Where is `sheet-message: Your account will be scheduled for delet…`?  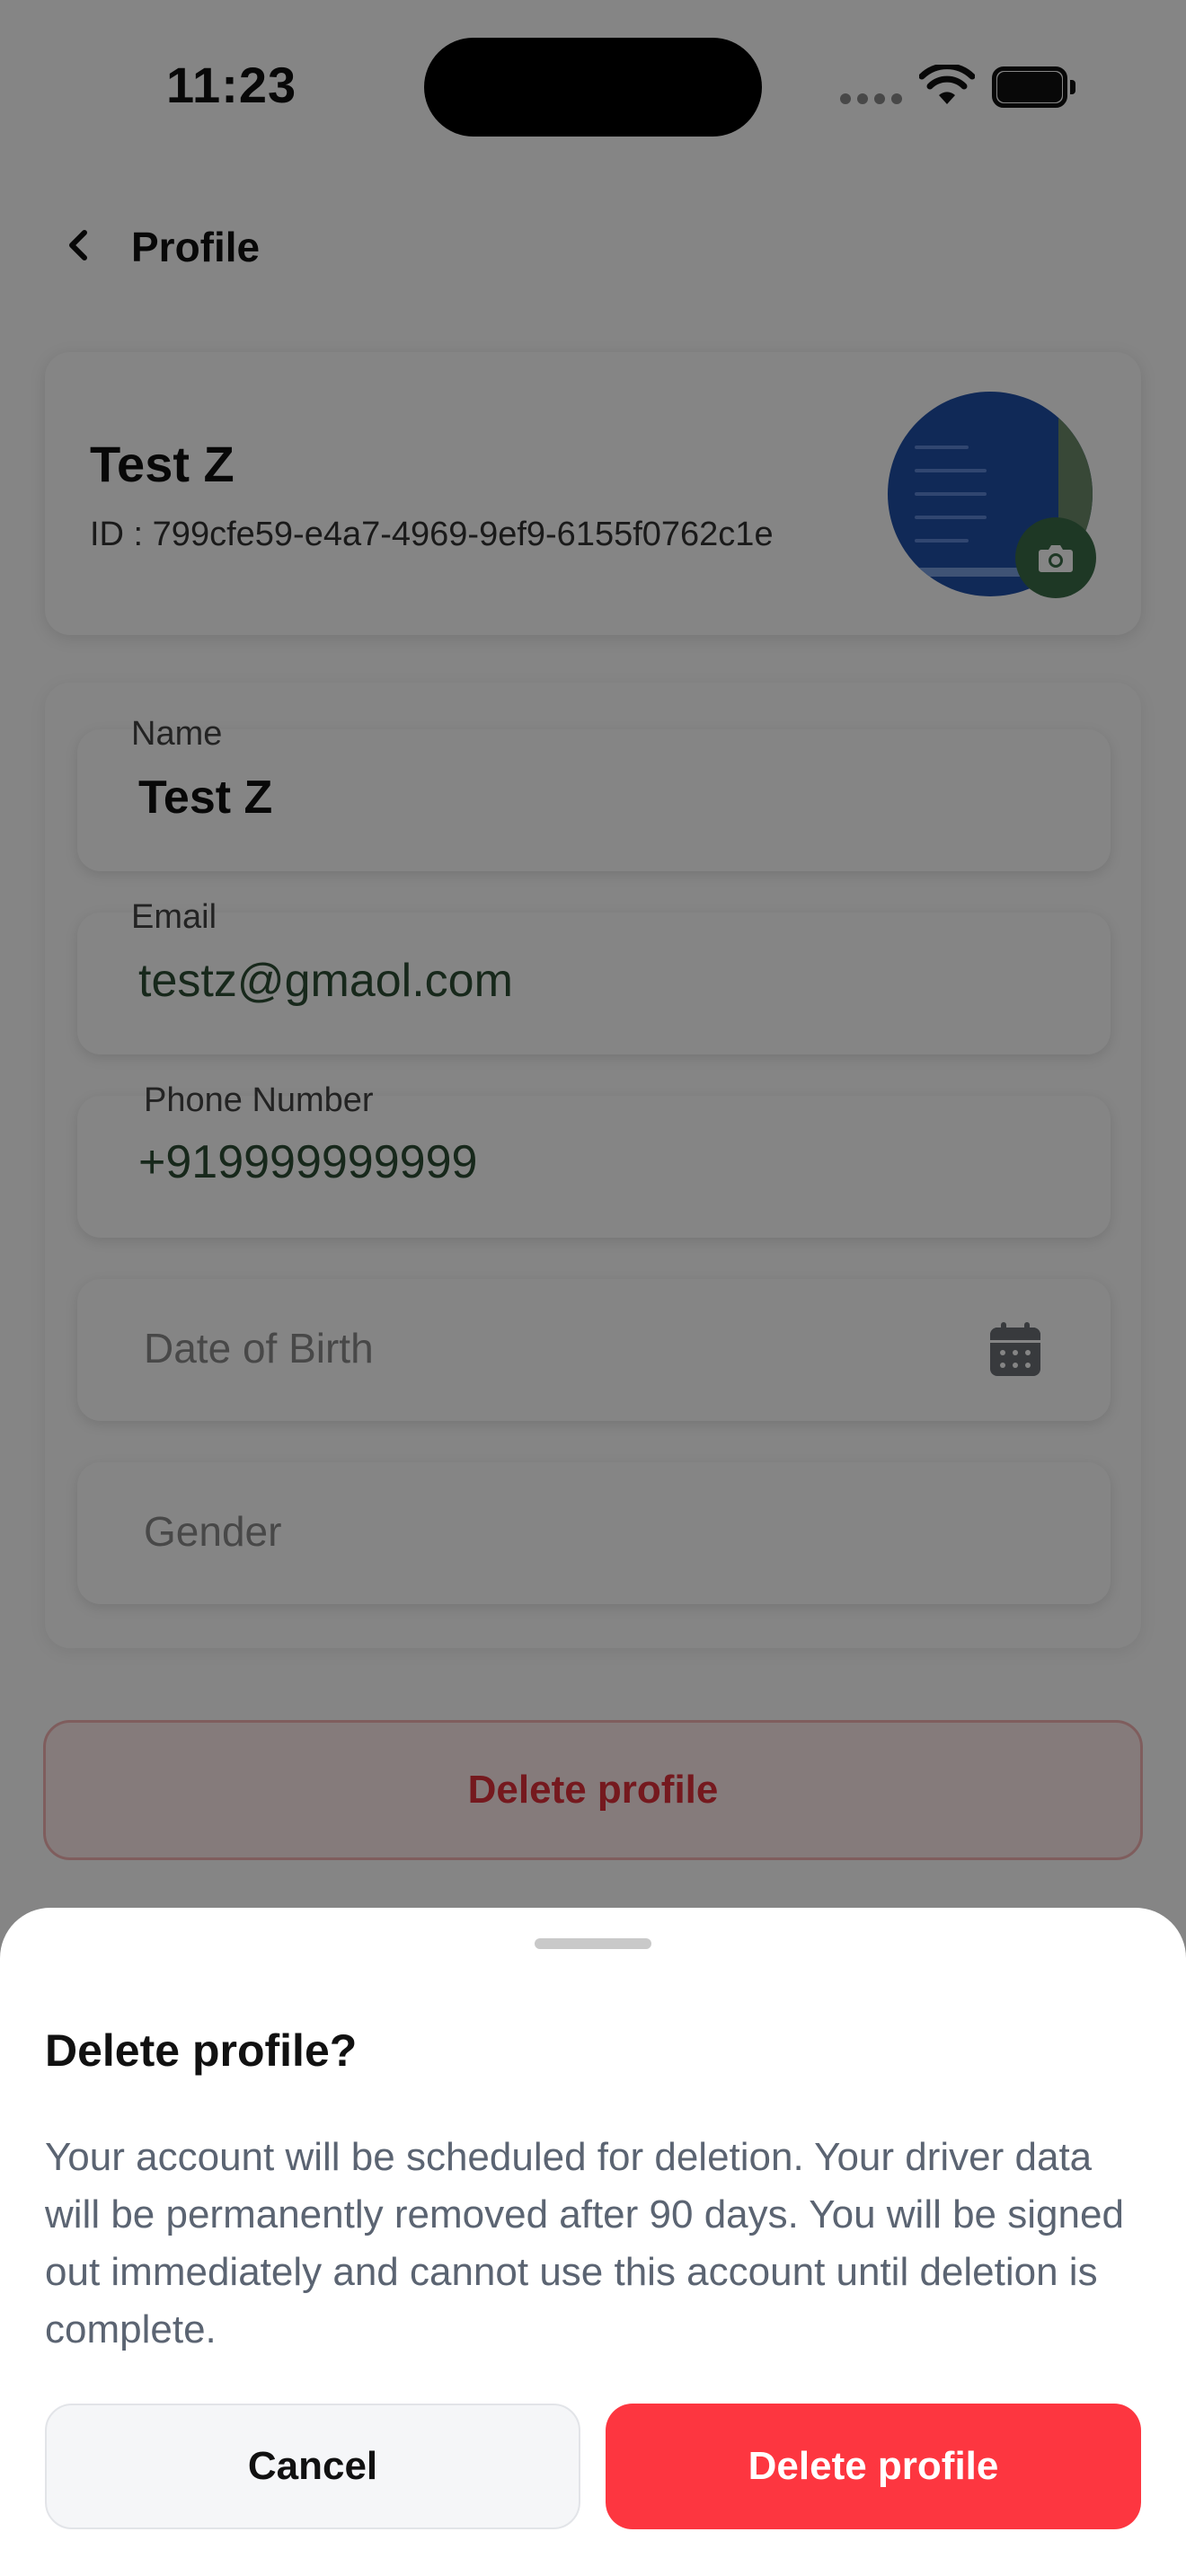 sheet-message: Your account will be scheduled for delet… is located at coordinates (584, 2243).